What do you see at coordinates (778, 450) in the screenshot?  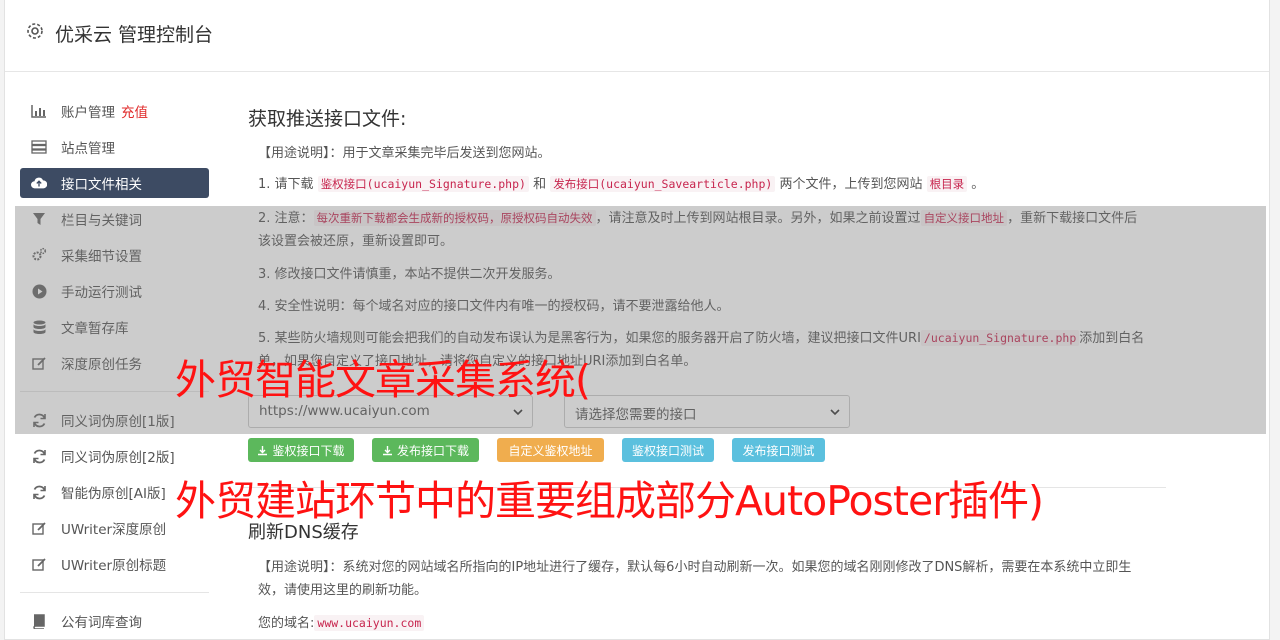 I see `test-publish-button: 发布接口测试` at bounding box center [778, 450].